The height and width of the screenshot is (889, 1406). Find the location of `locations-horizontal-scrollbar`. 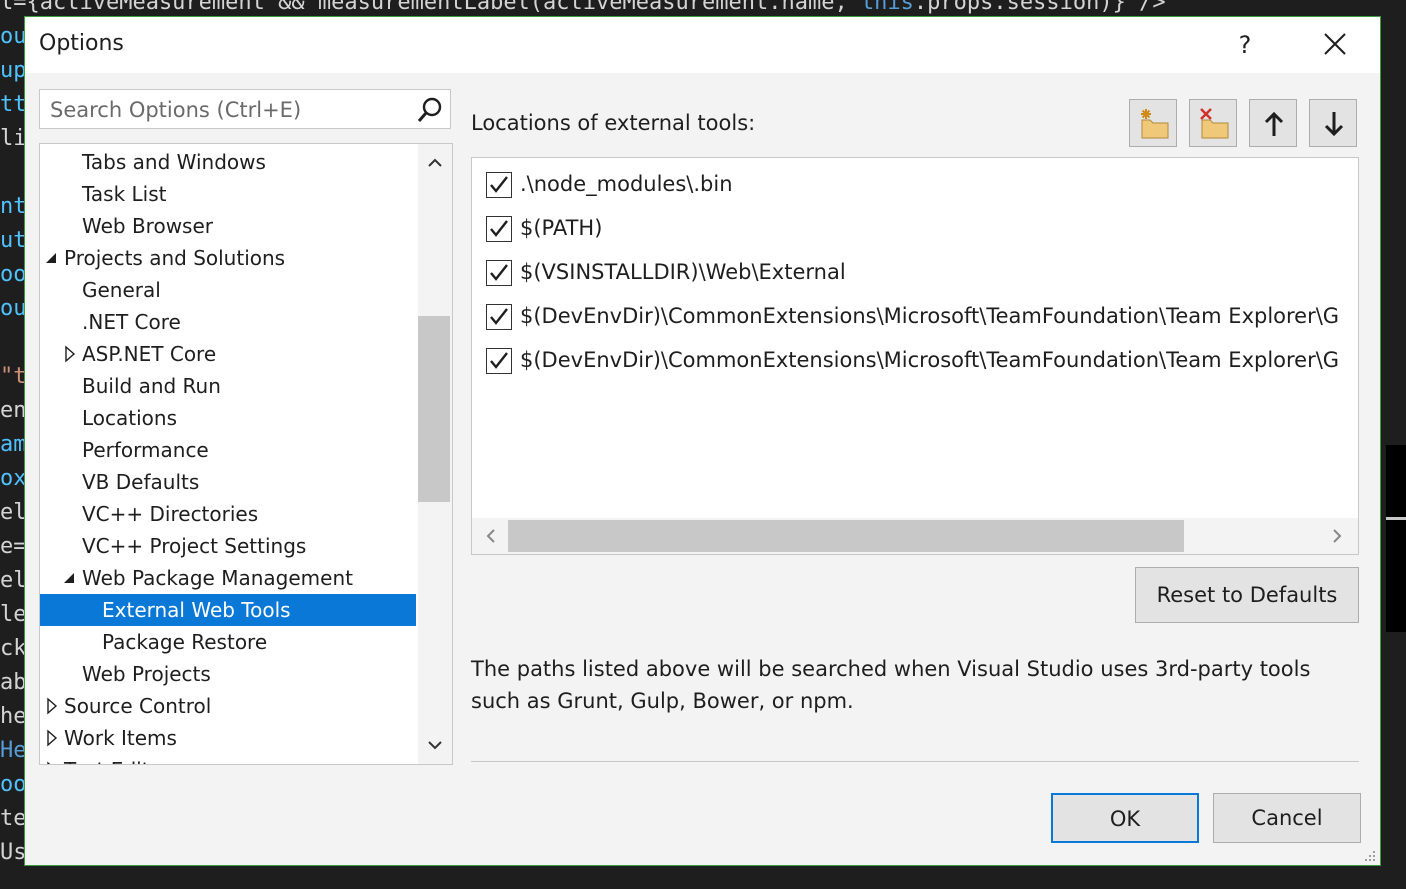

locations-horizontal-scrollbar is located at coordinates (915, 536).